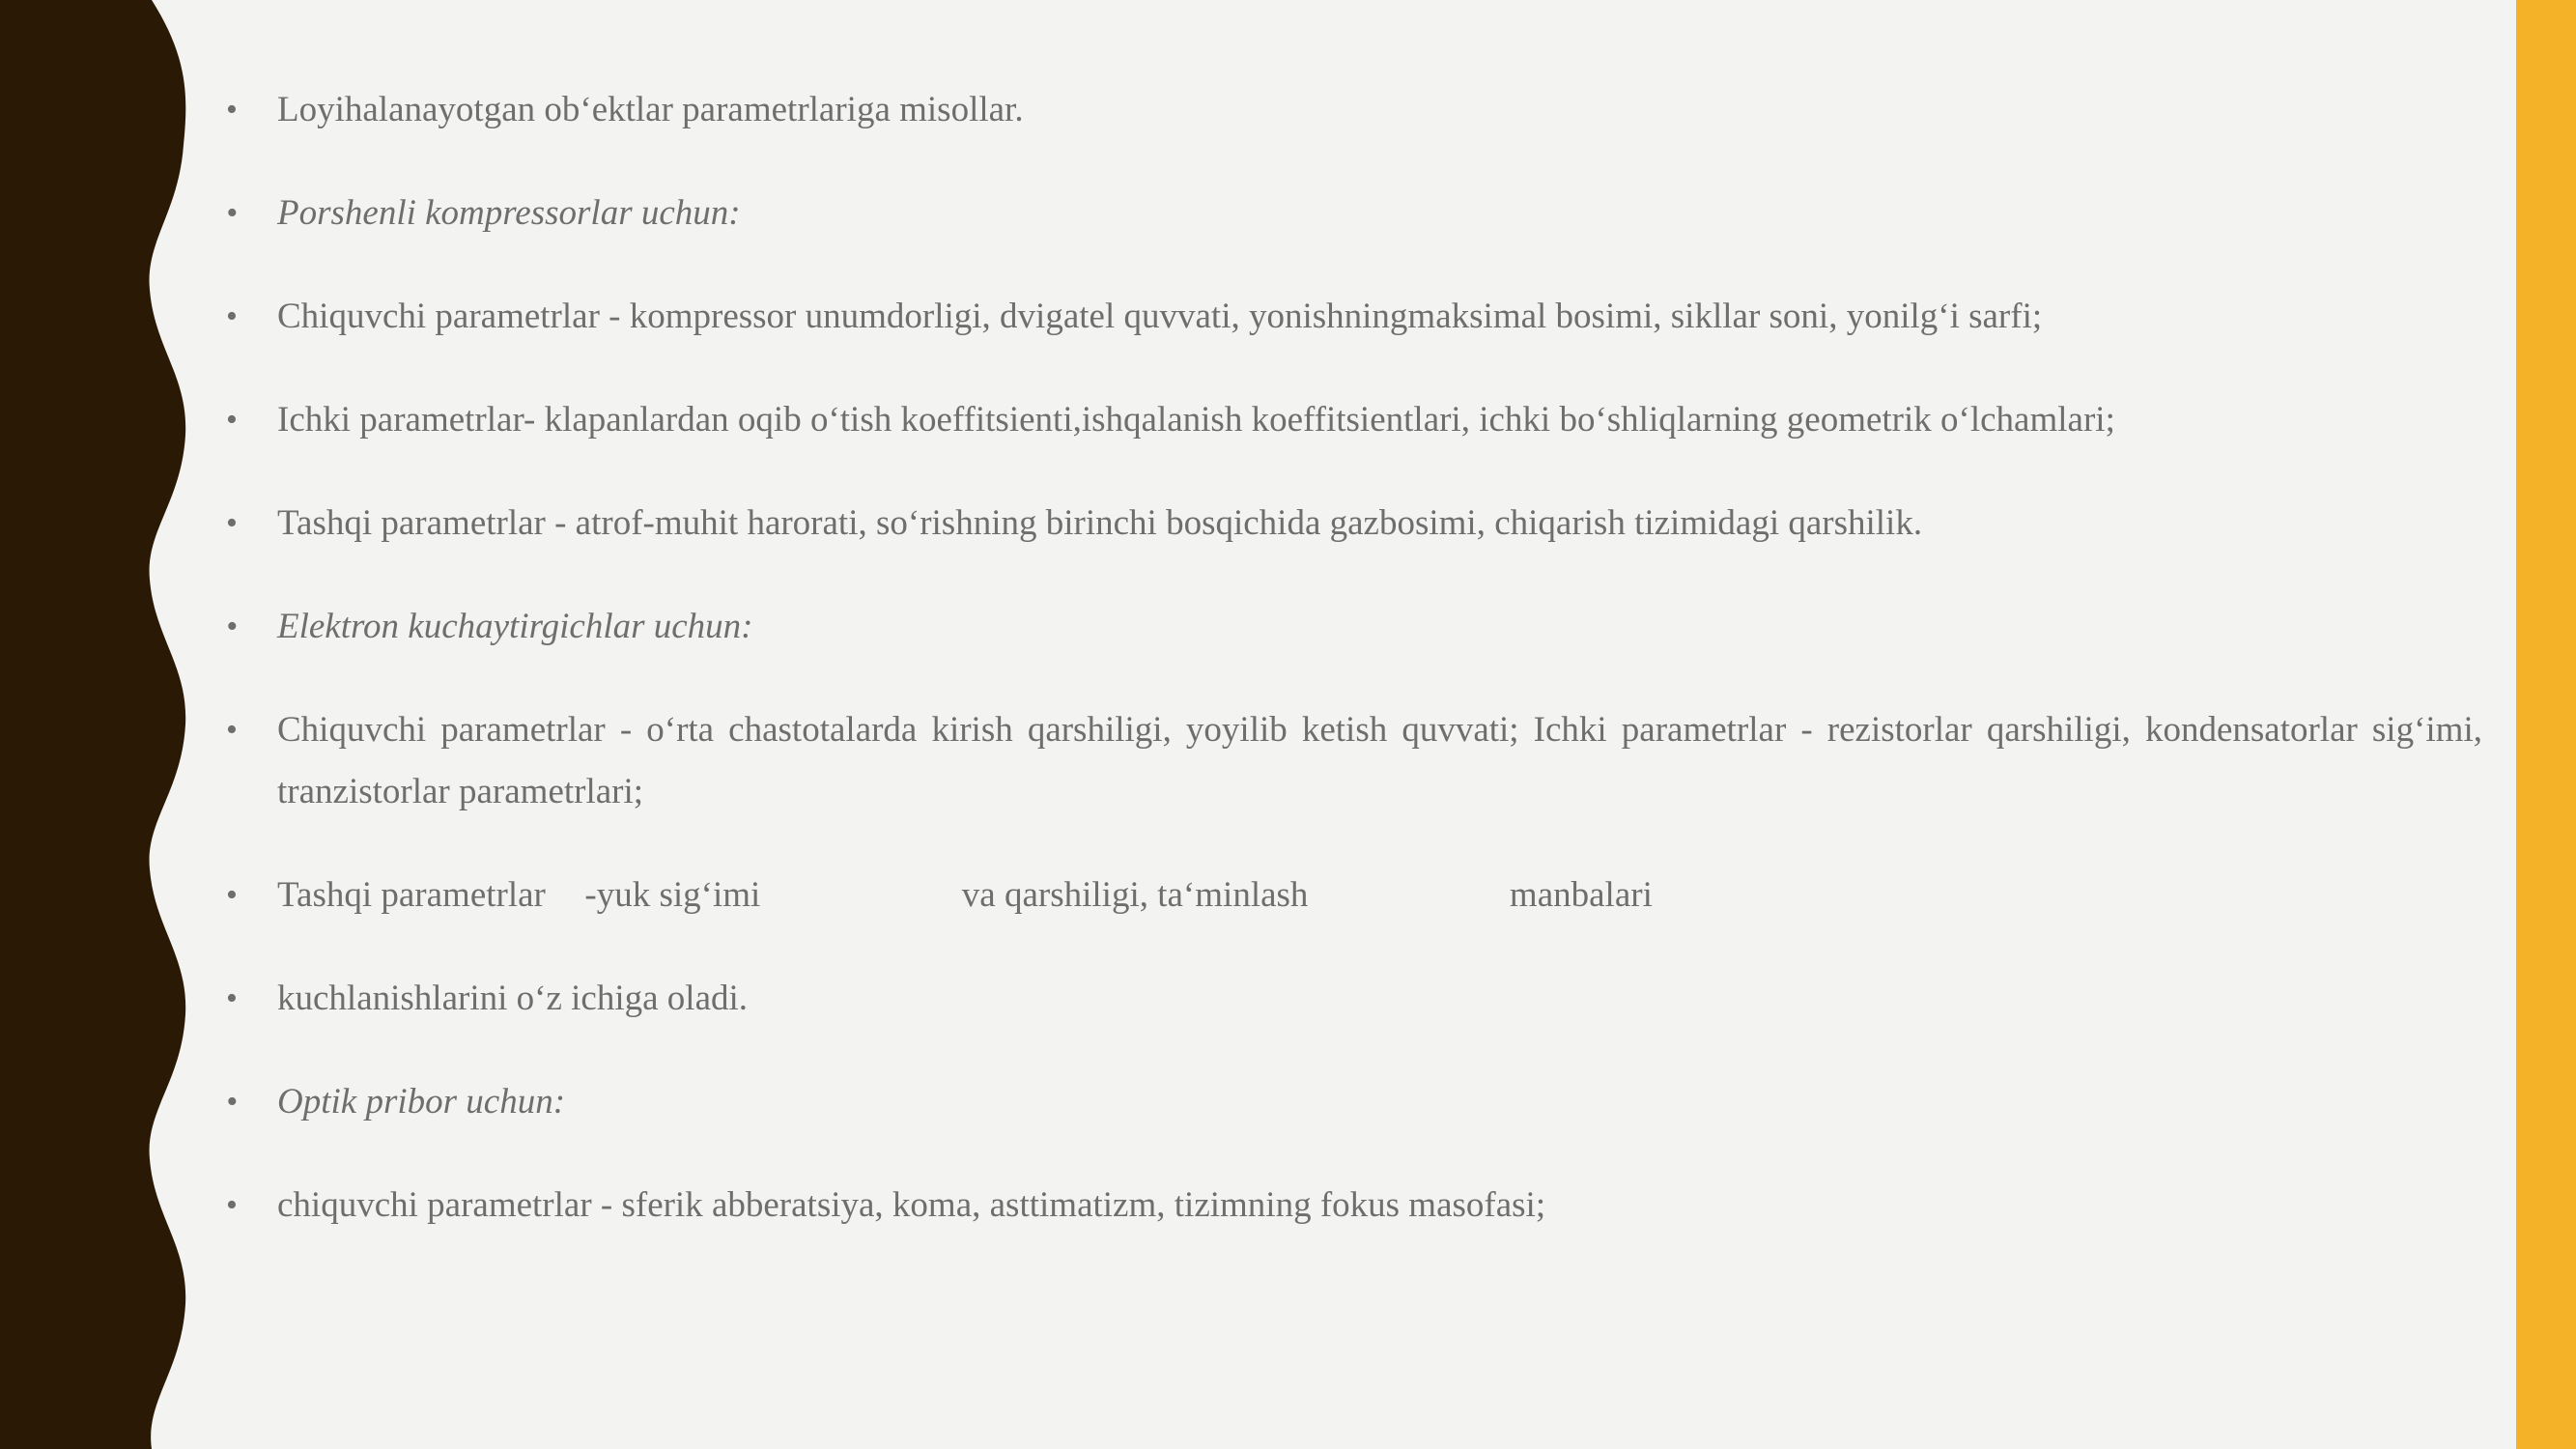  Describe the element at coordinates (1352, 999) in the screenshot. I see `bullet-item: kuchlanishlarini o‘z ichiga oladi.` at that location.